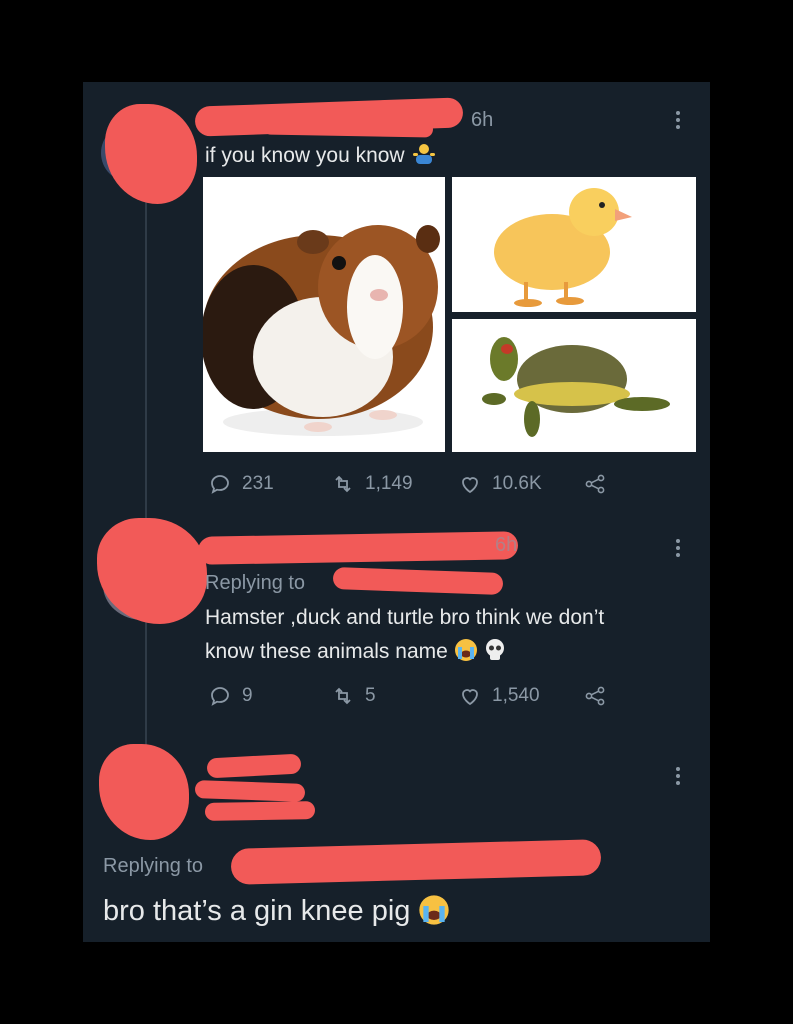  Describe the element at coordinates (563, 247) in the screenshot. I see `duckling-illustration` at that location.